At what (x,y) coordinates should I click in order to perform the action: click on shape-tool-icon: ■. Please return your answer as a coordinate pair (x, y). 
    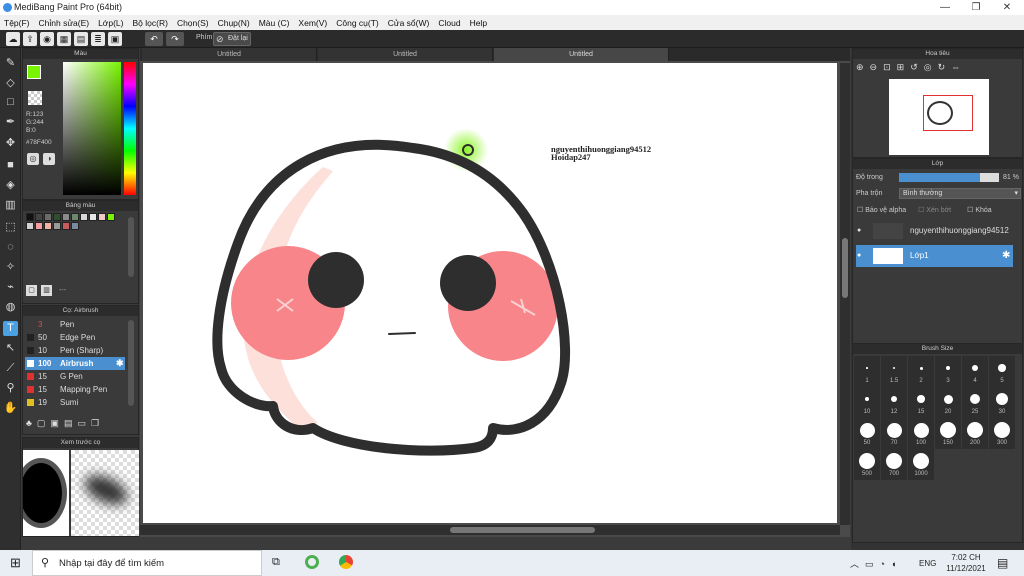
    Looking at the image, I should click on (10, 165).